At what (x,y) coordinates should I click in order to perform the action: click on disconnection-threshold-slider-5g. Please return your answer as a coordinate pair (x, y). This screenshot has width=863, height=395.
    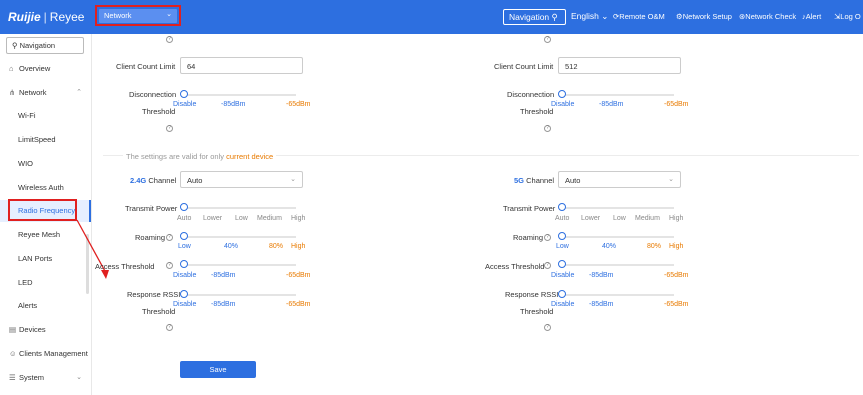
    Looking at the image, I should click on (562, 94).